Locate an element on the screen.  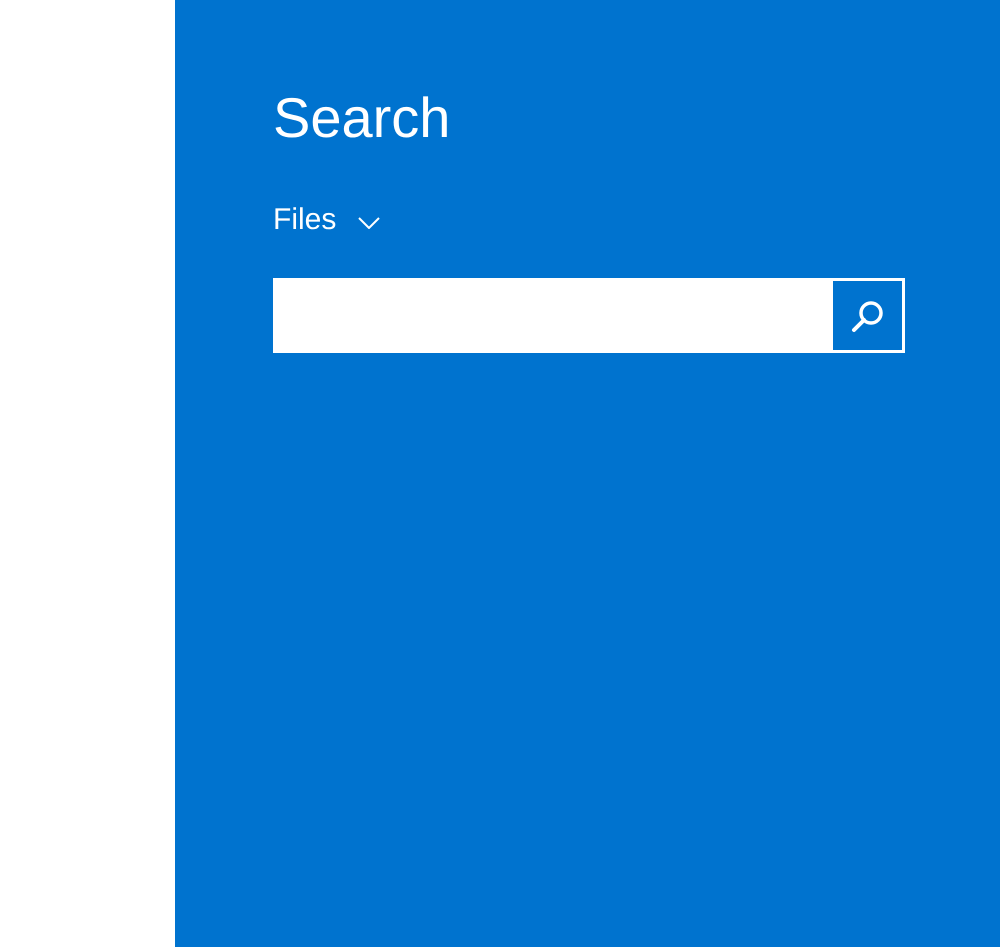
chevron-down-icon is located at coordinates (369, 223).